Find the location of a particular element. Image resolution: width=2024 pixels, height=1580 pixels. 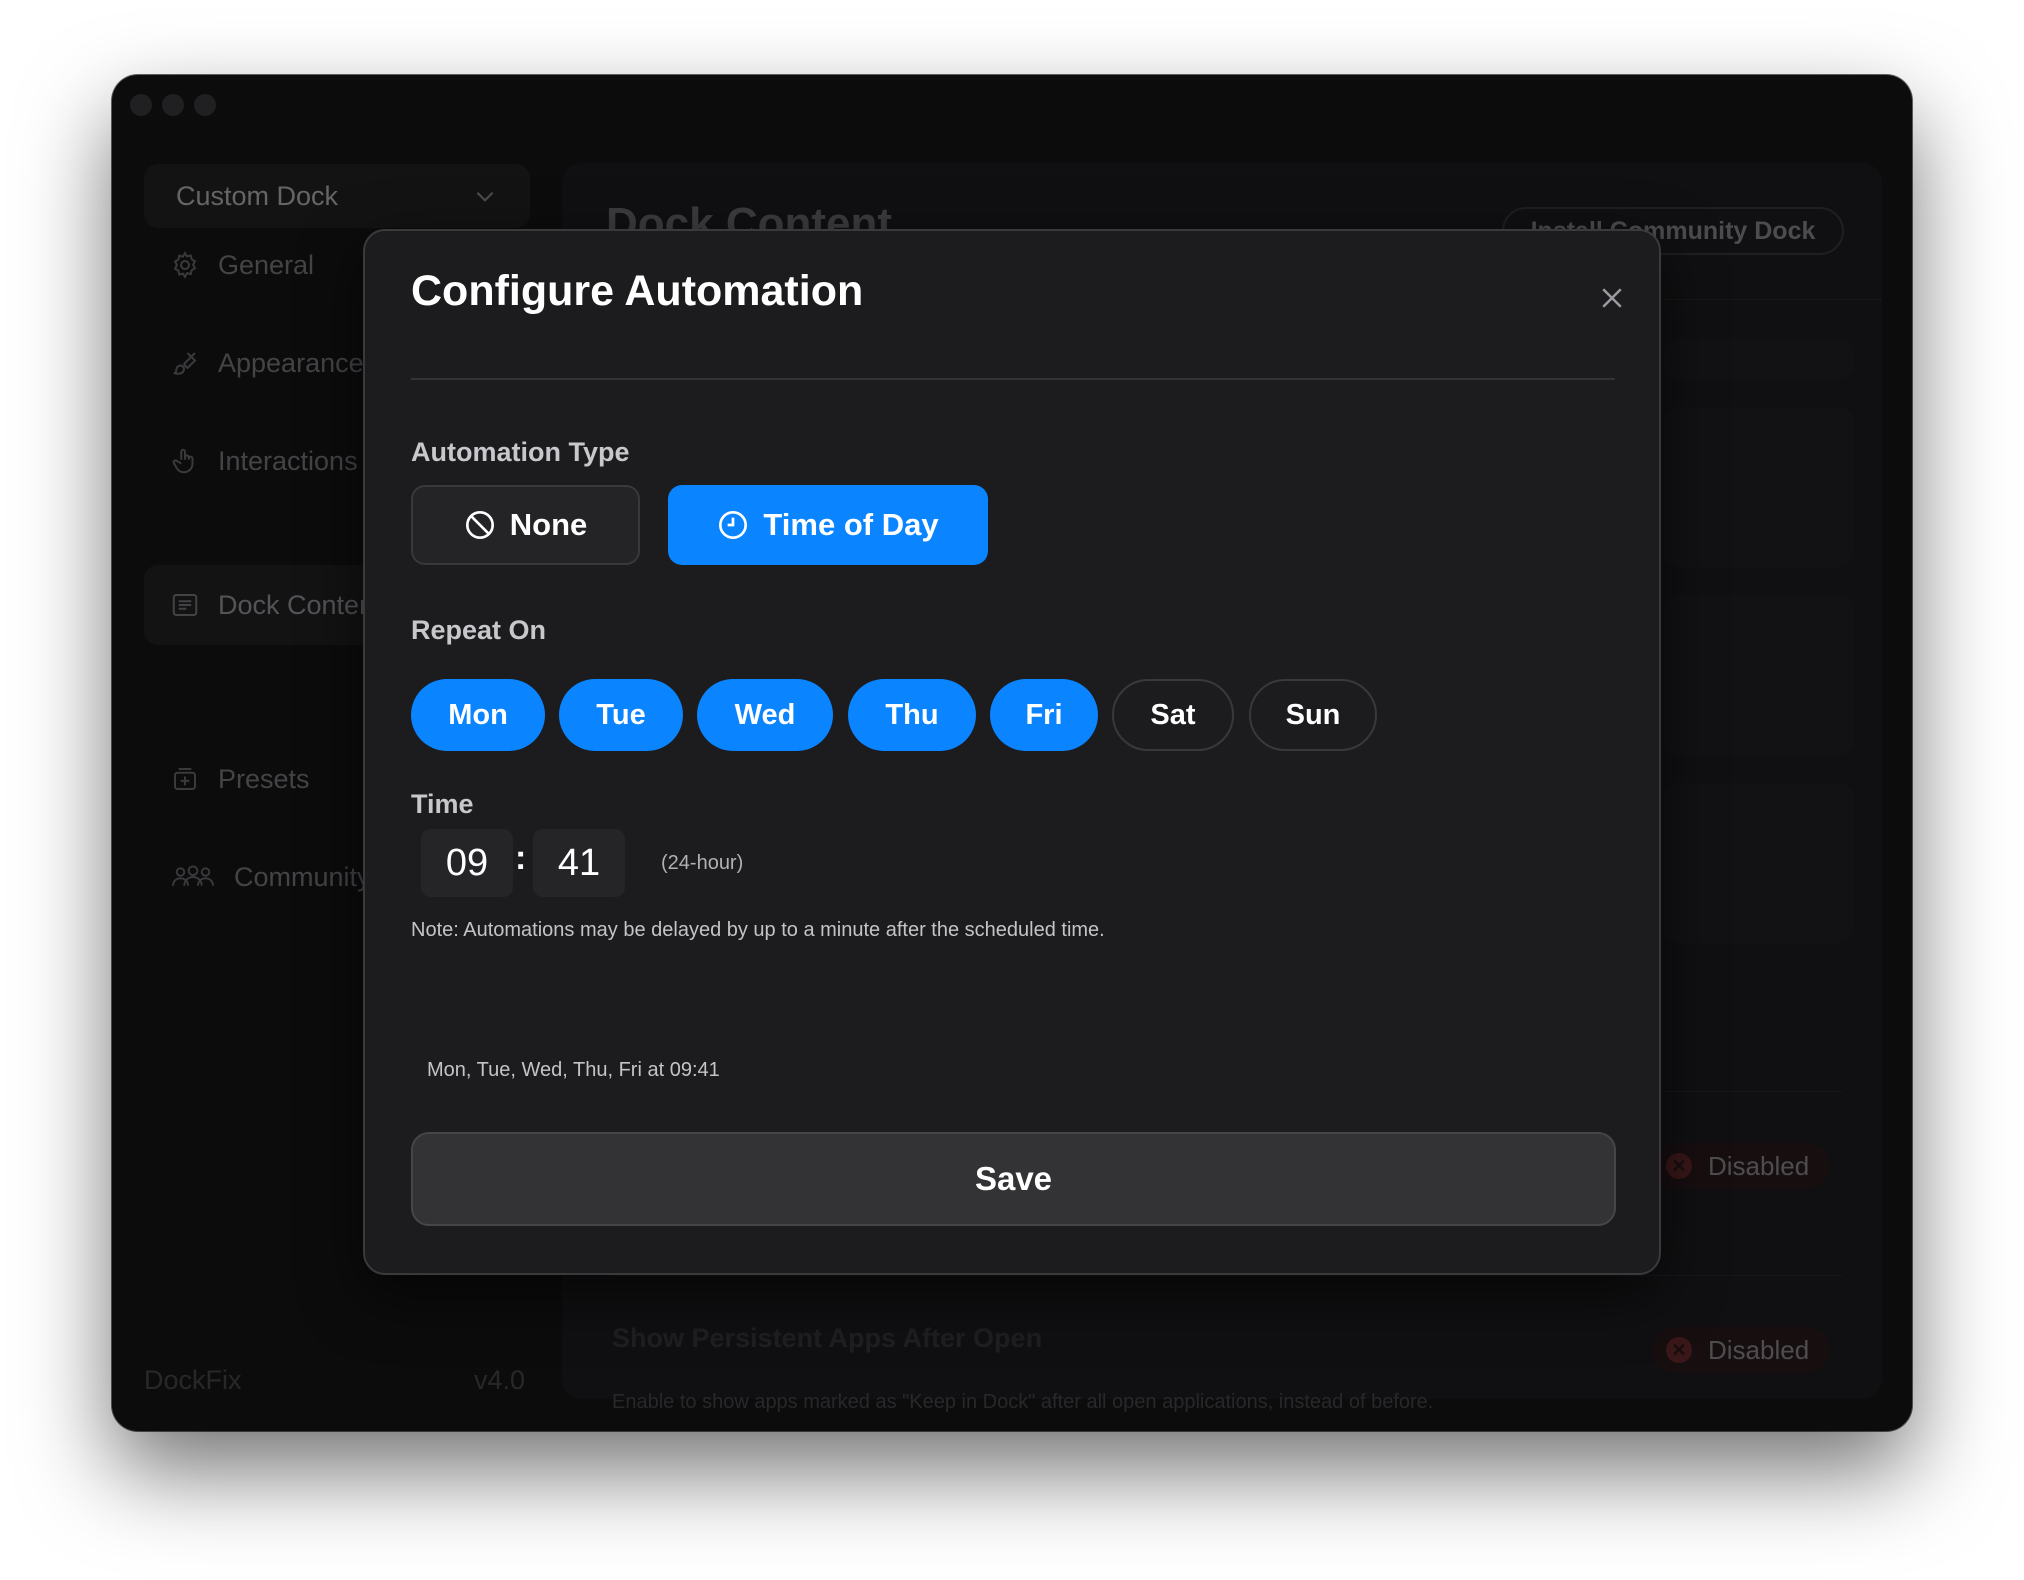

type-none-button: None is located at coordinates (525, 525).